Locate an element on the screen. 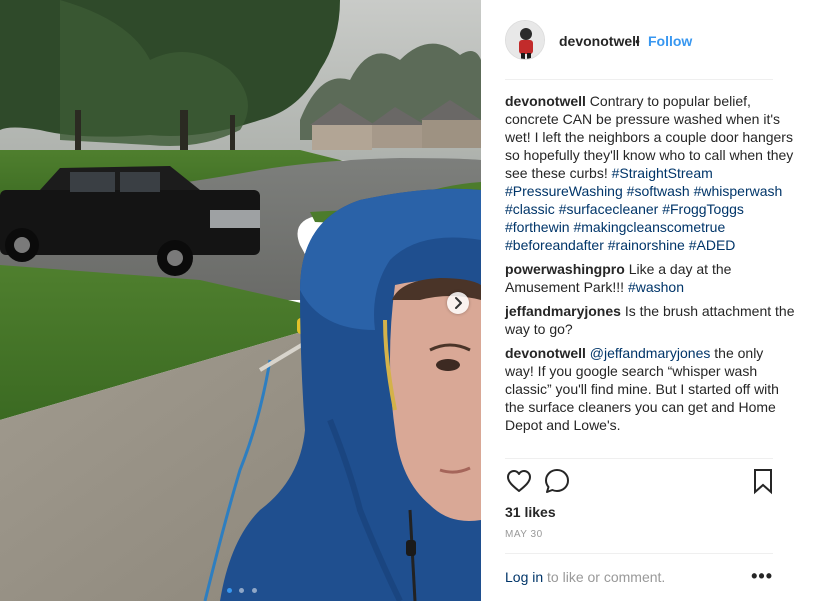 Image resolution: width=814 pixels, height=601 pixels. author-username: devonotwell is located at coordinates (599, 41).